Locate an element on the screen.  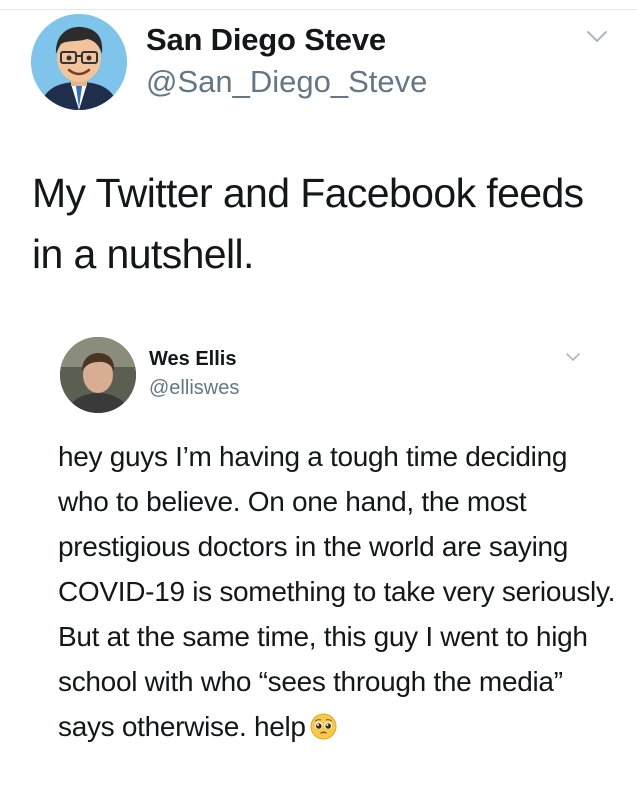
pleading-face-emoji-icon is located at coordinates (323, 726).